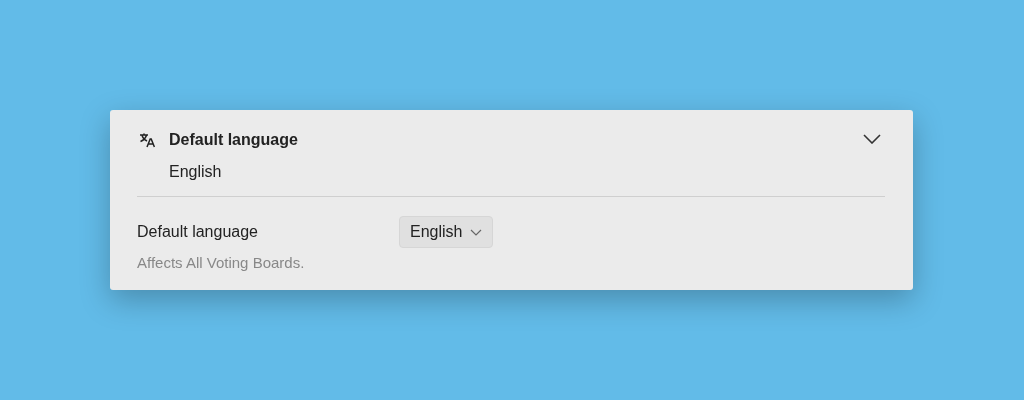 Image resolution: width=1024 pixels, height=400 pixels. I want to click on translate-icon, so click(147, 140).